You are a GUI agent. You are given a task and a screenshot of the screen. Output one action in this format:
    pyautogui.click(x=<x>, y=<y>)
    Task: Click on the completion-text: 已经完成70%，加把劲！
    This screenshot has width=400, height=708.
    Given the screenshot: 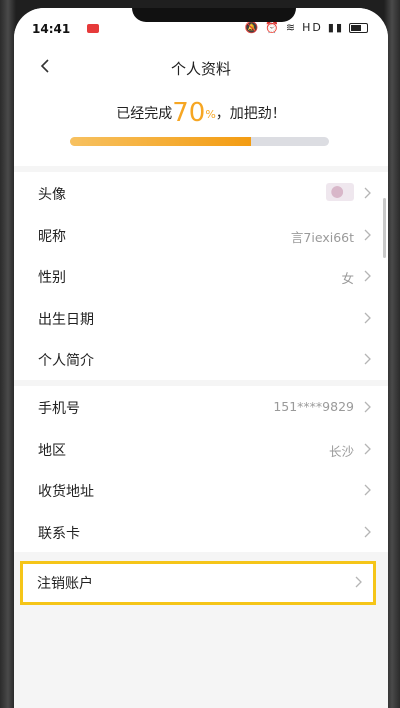 What is the action you would take?
    pyautogui.click(x=201, y=113)
    